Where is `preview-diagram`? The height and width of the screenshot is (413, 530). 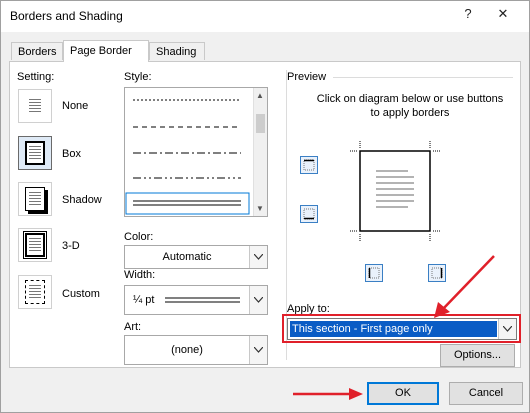 preview-diagram is located at coordinates (395, 191).